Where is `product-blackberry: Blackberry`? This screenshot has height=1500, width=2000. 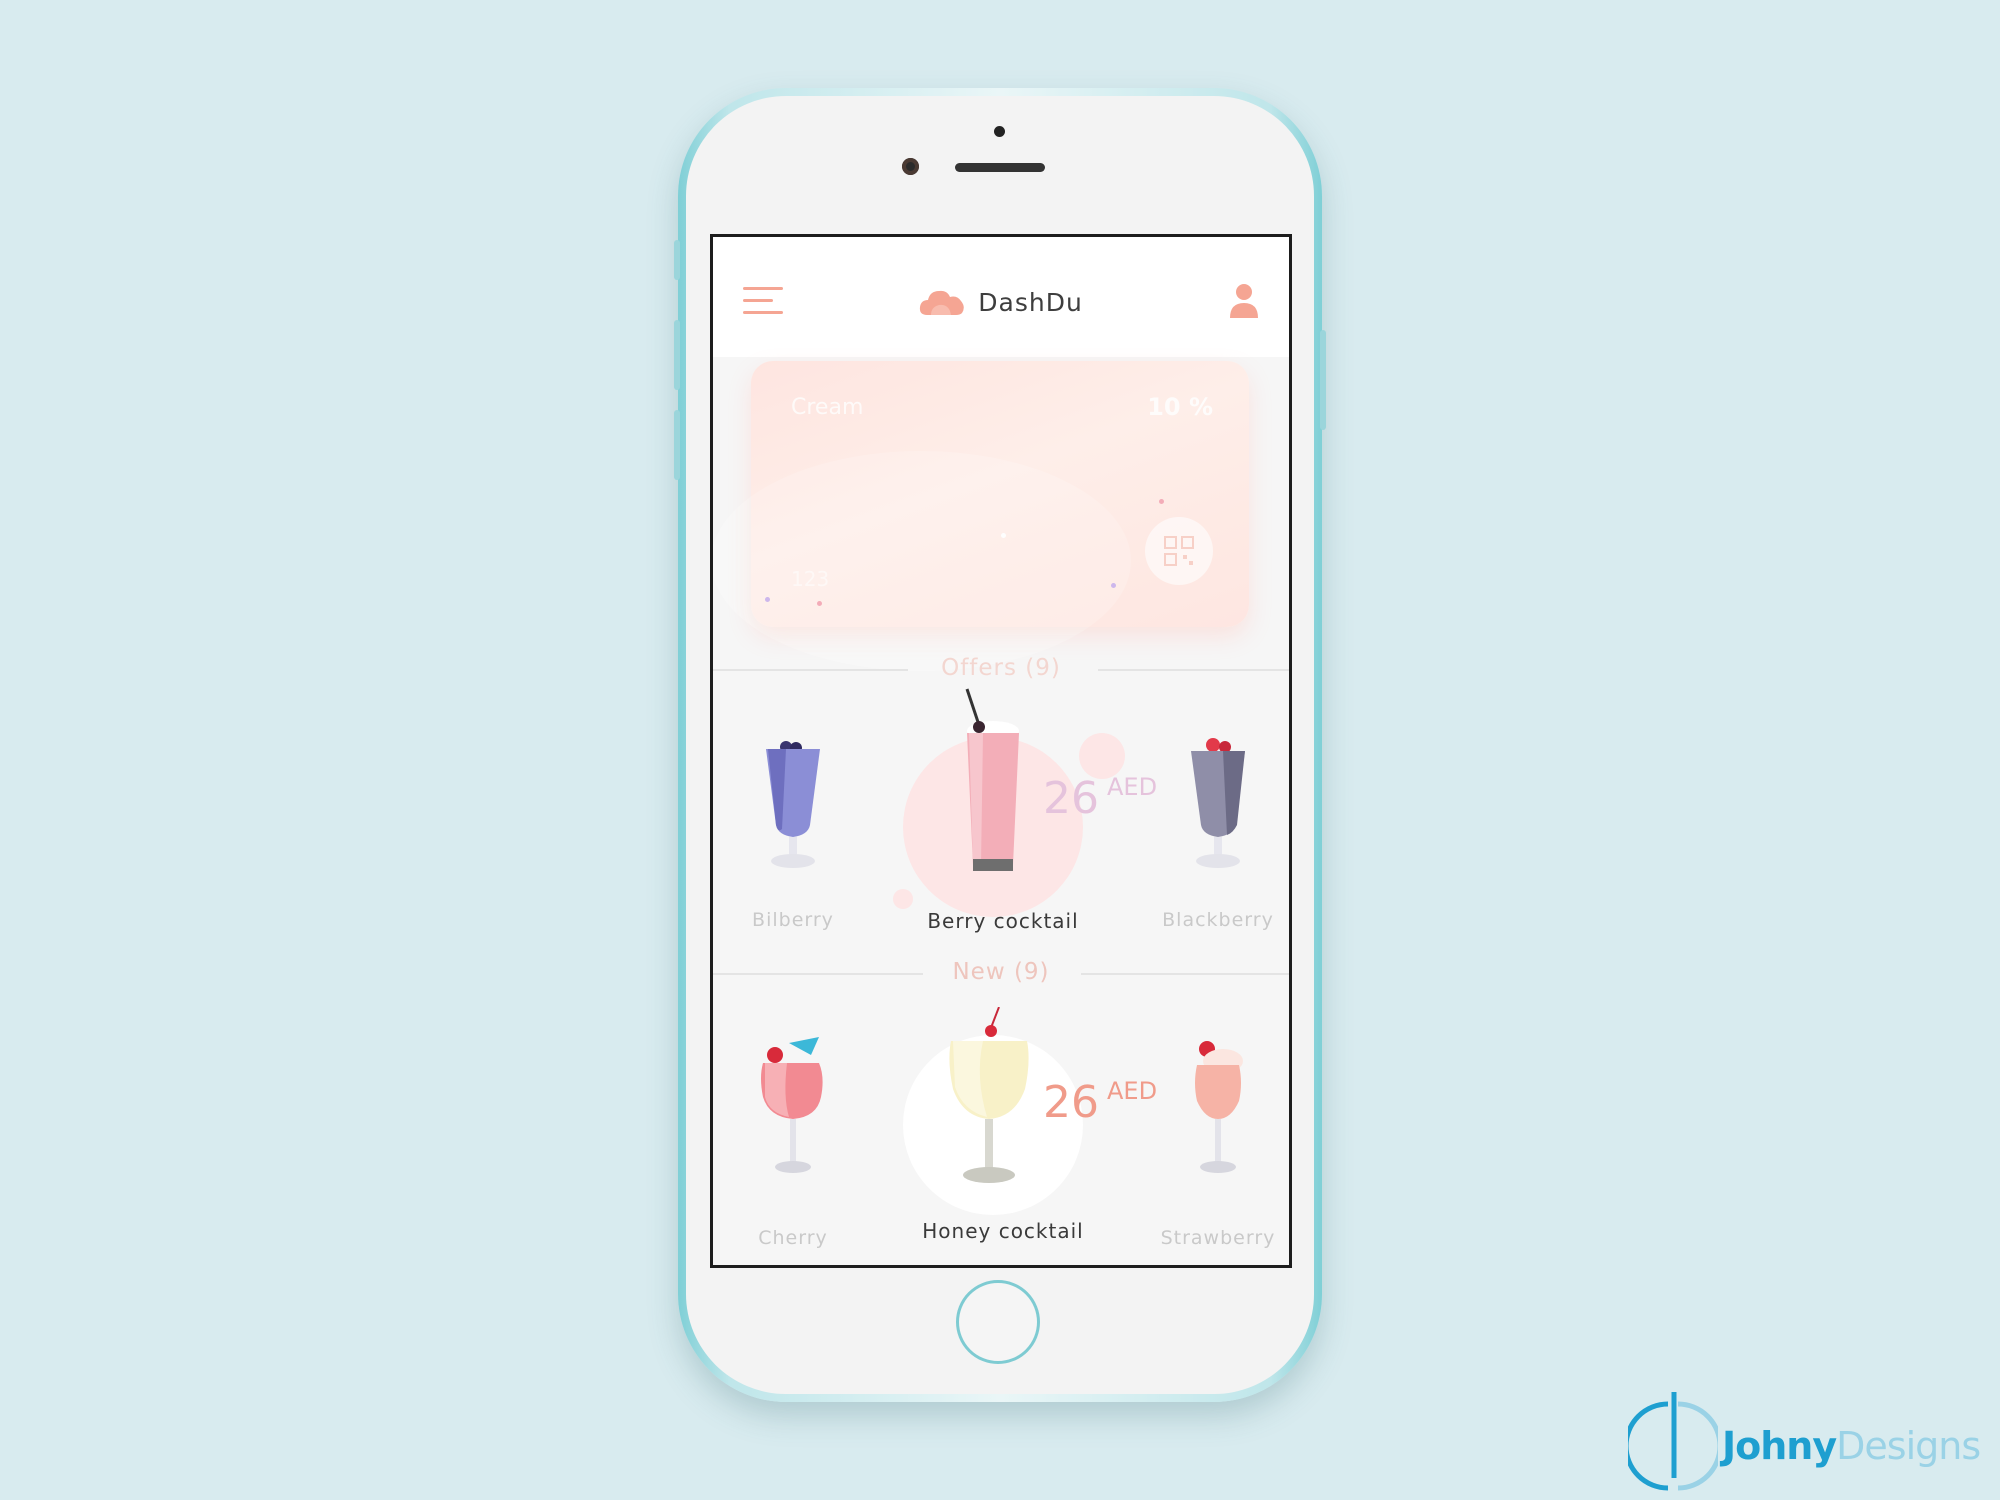 product-blackberry: Blackberry is located at coordinates (1218, 847).